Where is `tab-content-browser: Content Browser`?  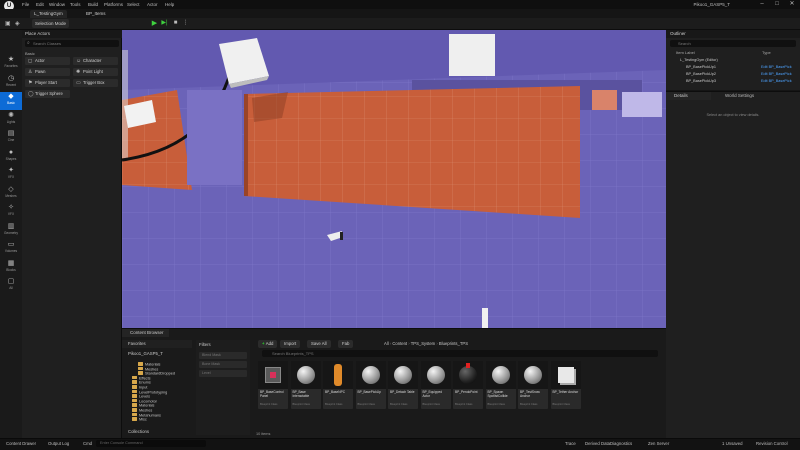 tab-content-browser: Content Browser is located at coordinates (145, 333).